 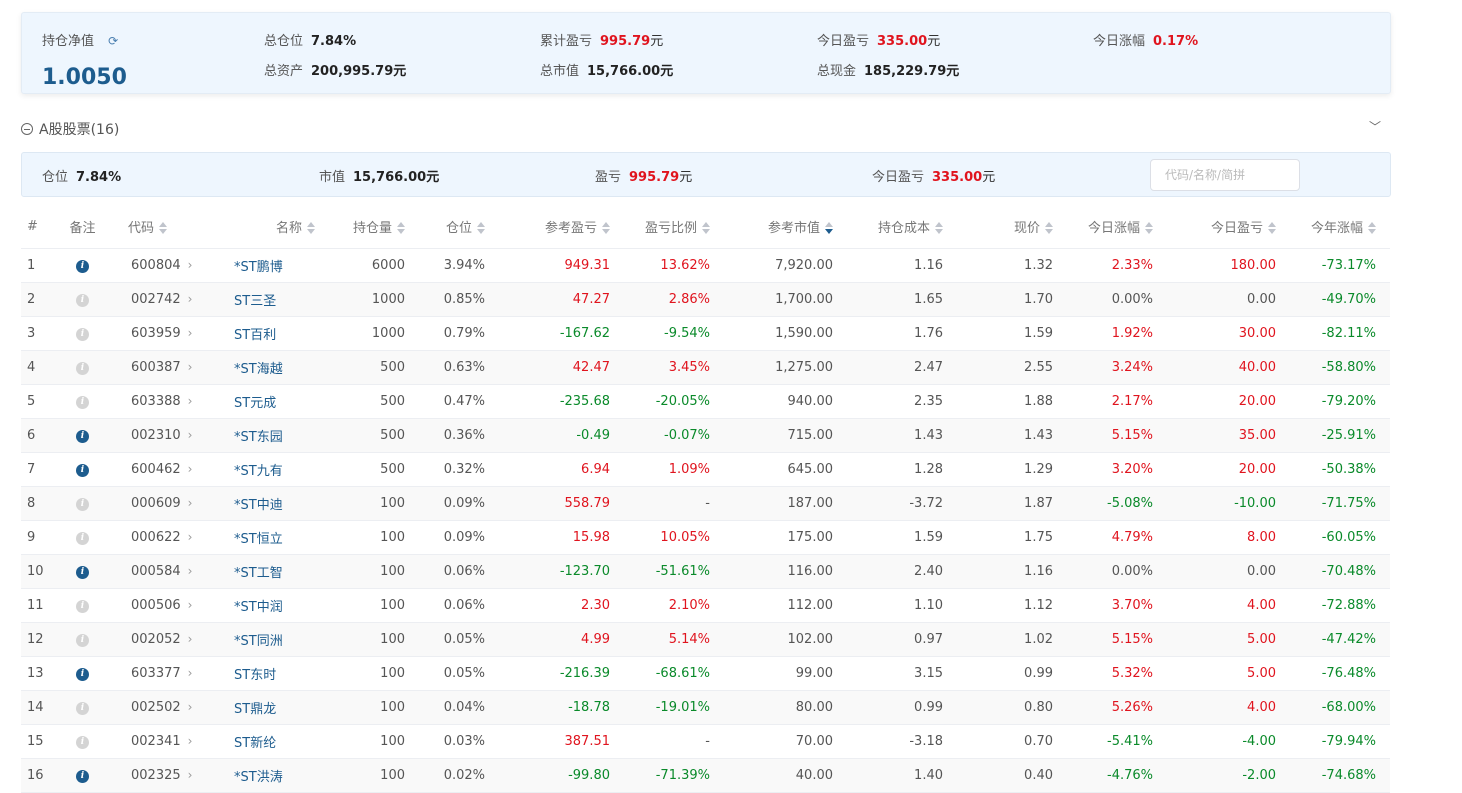 What do you see at coordinates (113, 41) in the screenshot?
I see `refresh-icon: ⟳` at bounding box center [113, 41].